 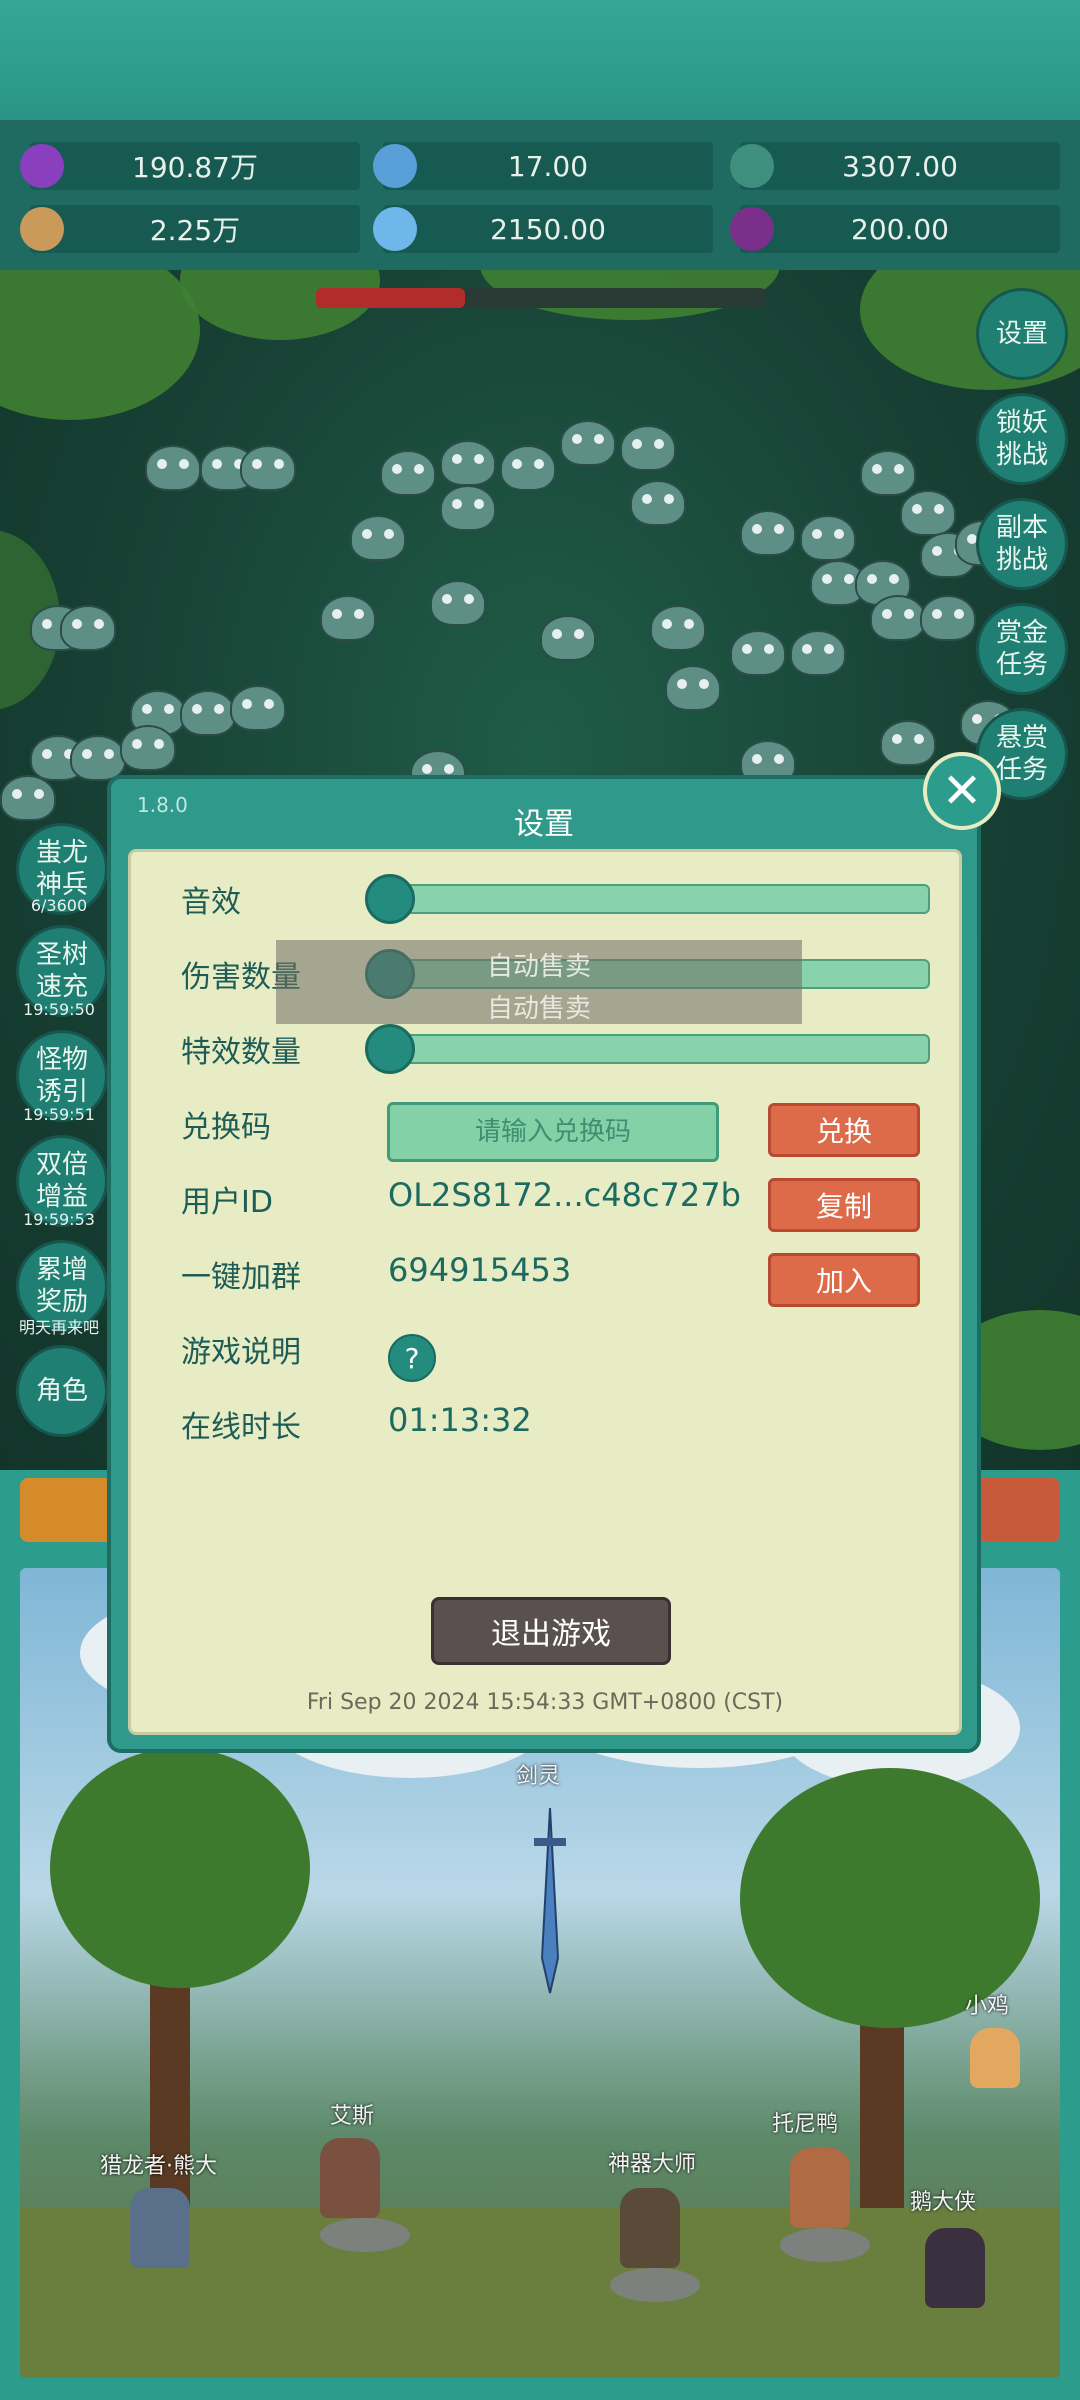 What do you see at coordinates (158, 2166) in the screenshot?
I see `dragon-hunter-label: 猎龙者·熊大` at bounding box center [158, 2166].